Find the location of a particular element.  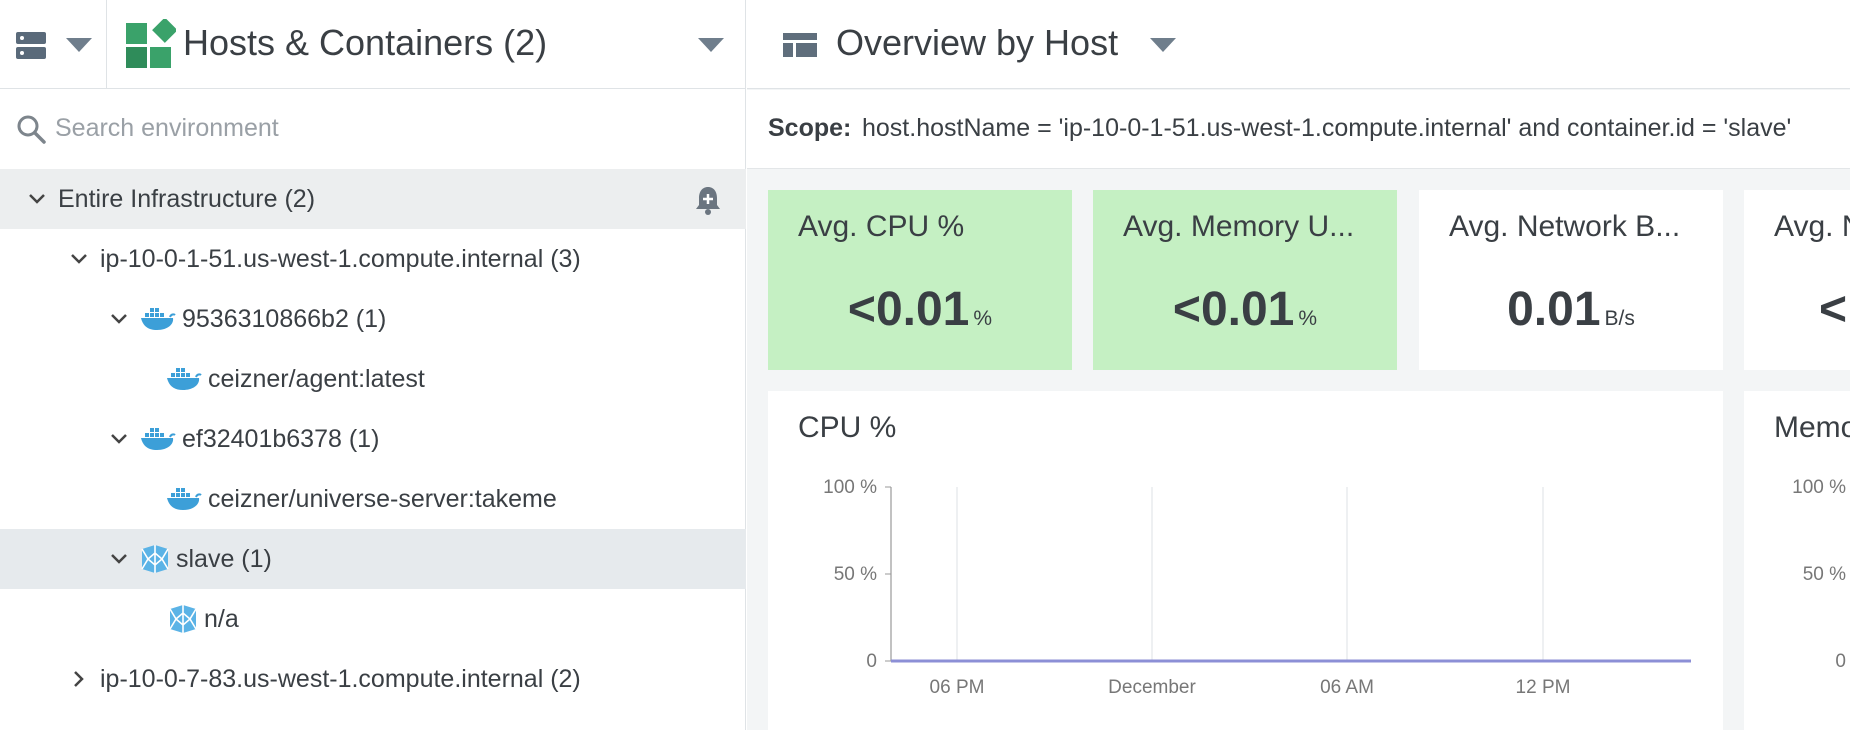

search-input is located at coordinates (385, 128).